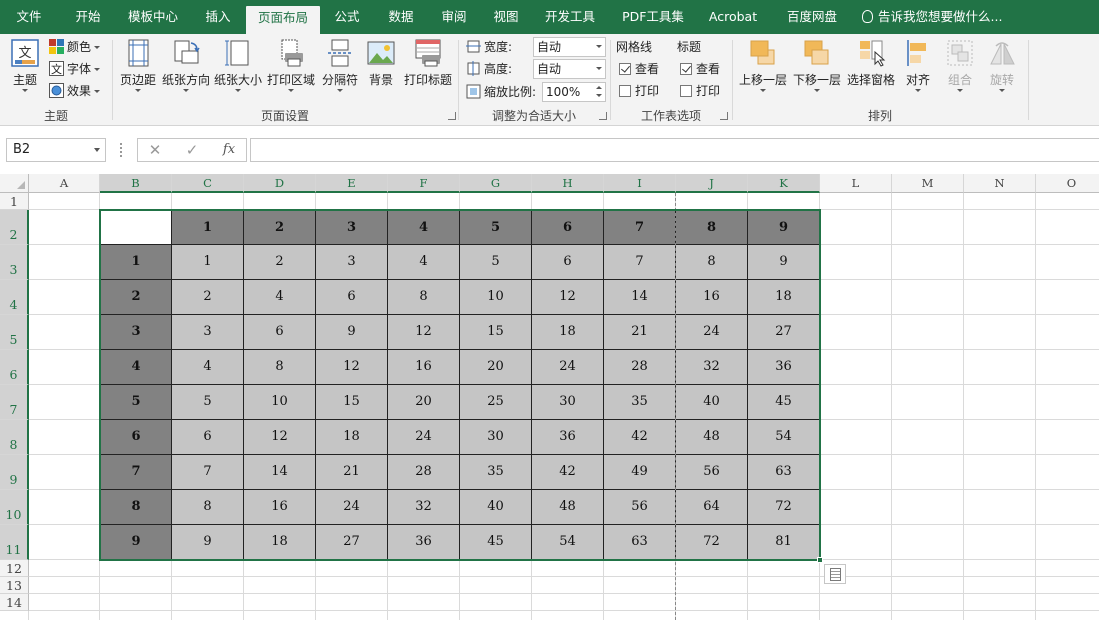 The image size is (1099, 620). What do you see at coordinates (712, 183) in the screenshot?
I see `column-header-J: J` at bounding box center [712, 183].